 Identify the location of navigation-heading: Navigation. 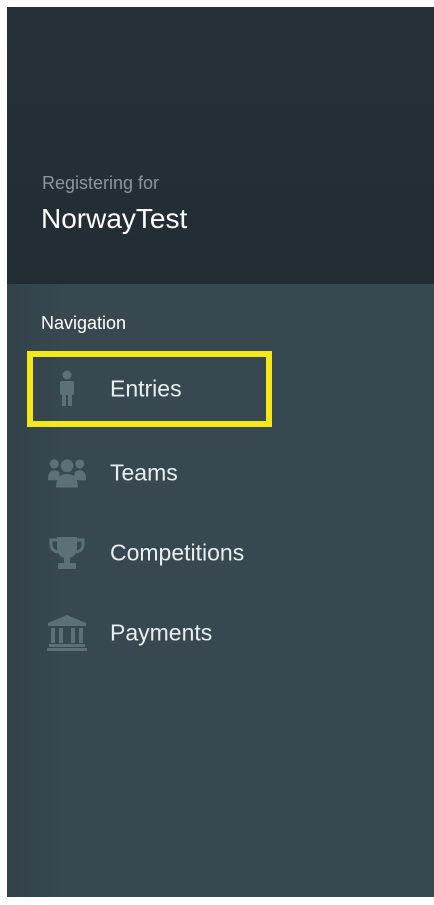
(84, 323).